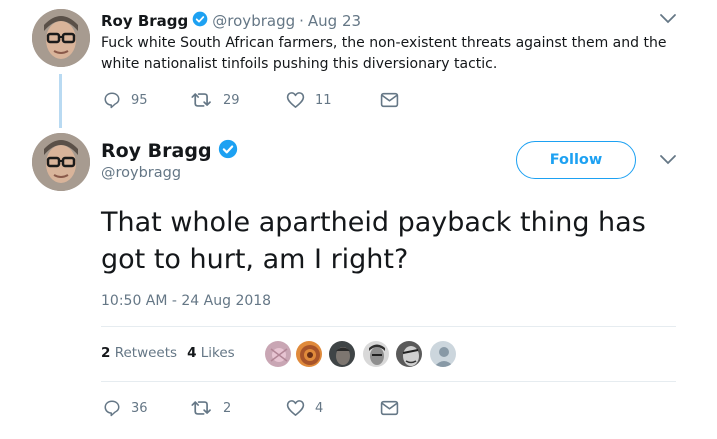 The height and width of the screenshot is (439, 717). Describe the element at coordinates (217, 353) in the screenshot. I see `likes-stat-label: Likes` at that location.